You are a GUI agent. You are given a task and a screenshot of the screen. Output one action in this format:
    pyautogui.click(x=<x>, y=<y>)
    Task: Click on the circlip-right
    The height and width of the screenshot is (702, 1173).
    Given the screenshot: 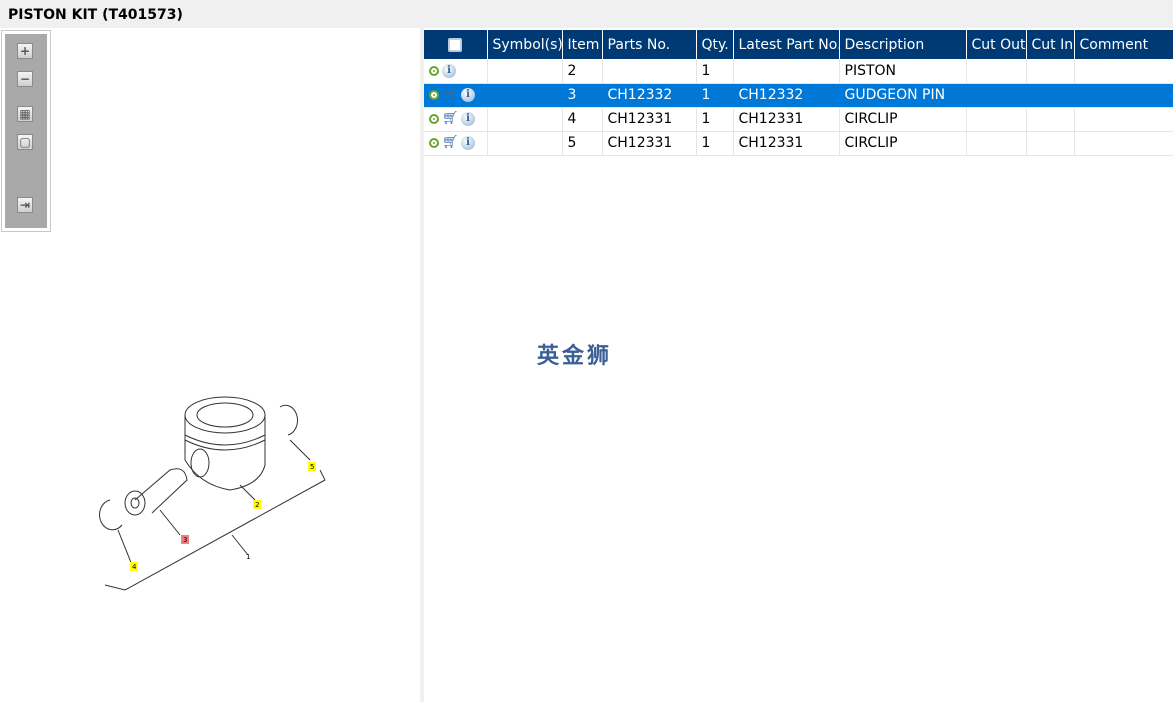 What is the action you would take?
    pyautogui.click(x=288, y=420)
    